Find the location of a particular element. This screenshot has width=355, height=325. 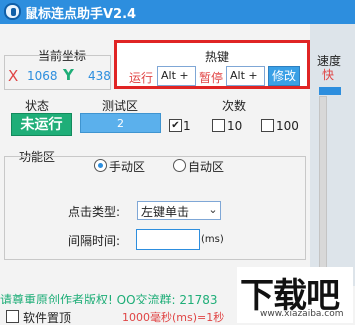

count-1-label: 1 is located at coordinates (187, 126).